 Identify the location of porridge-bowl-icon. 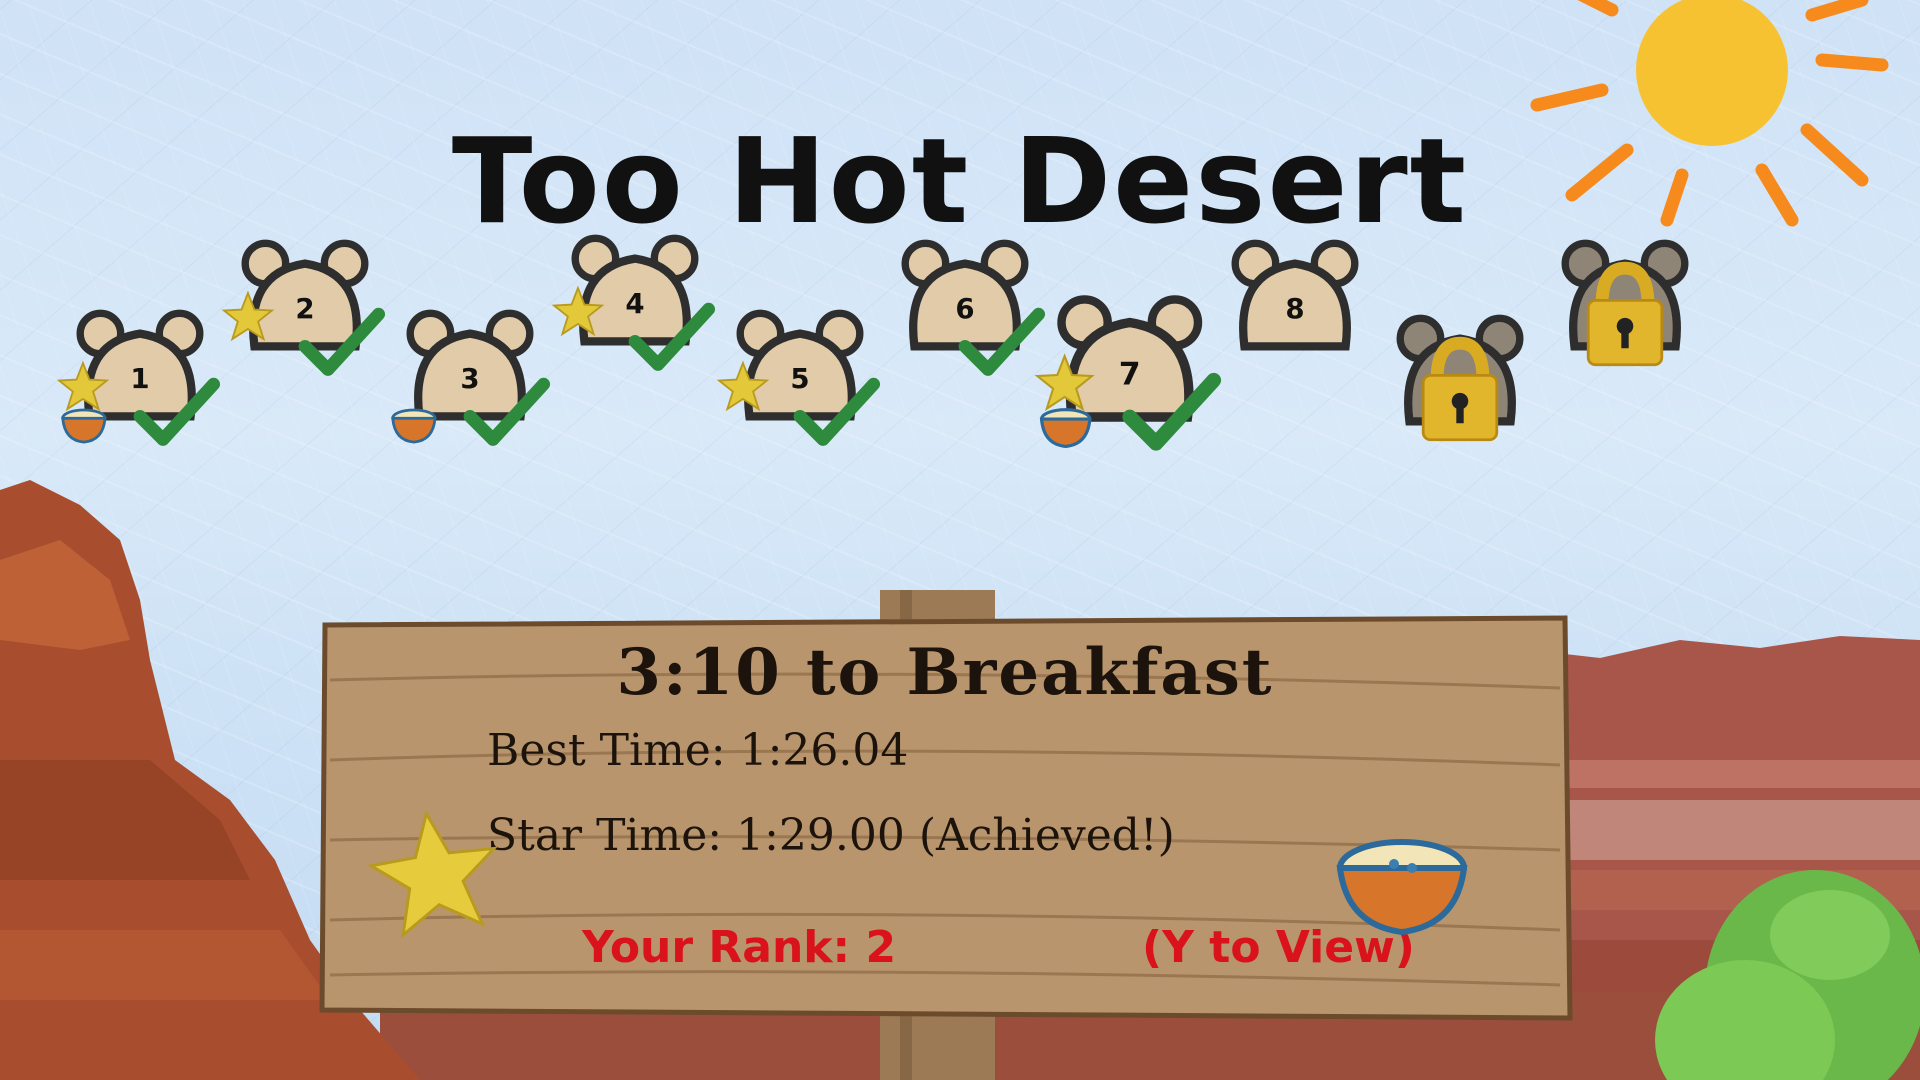
(1402, 887).